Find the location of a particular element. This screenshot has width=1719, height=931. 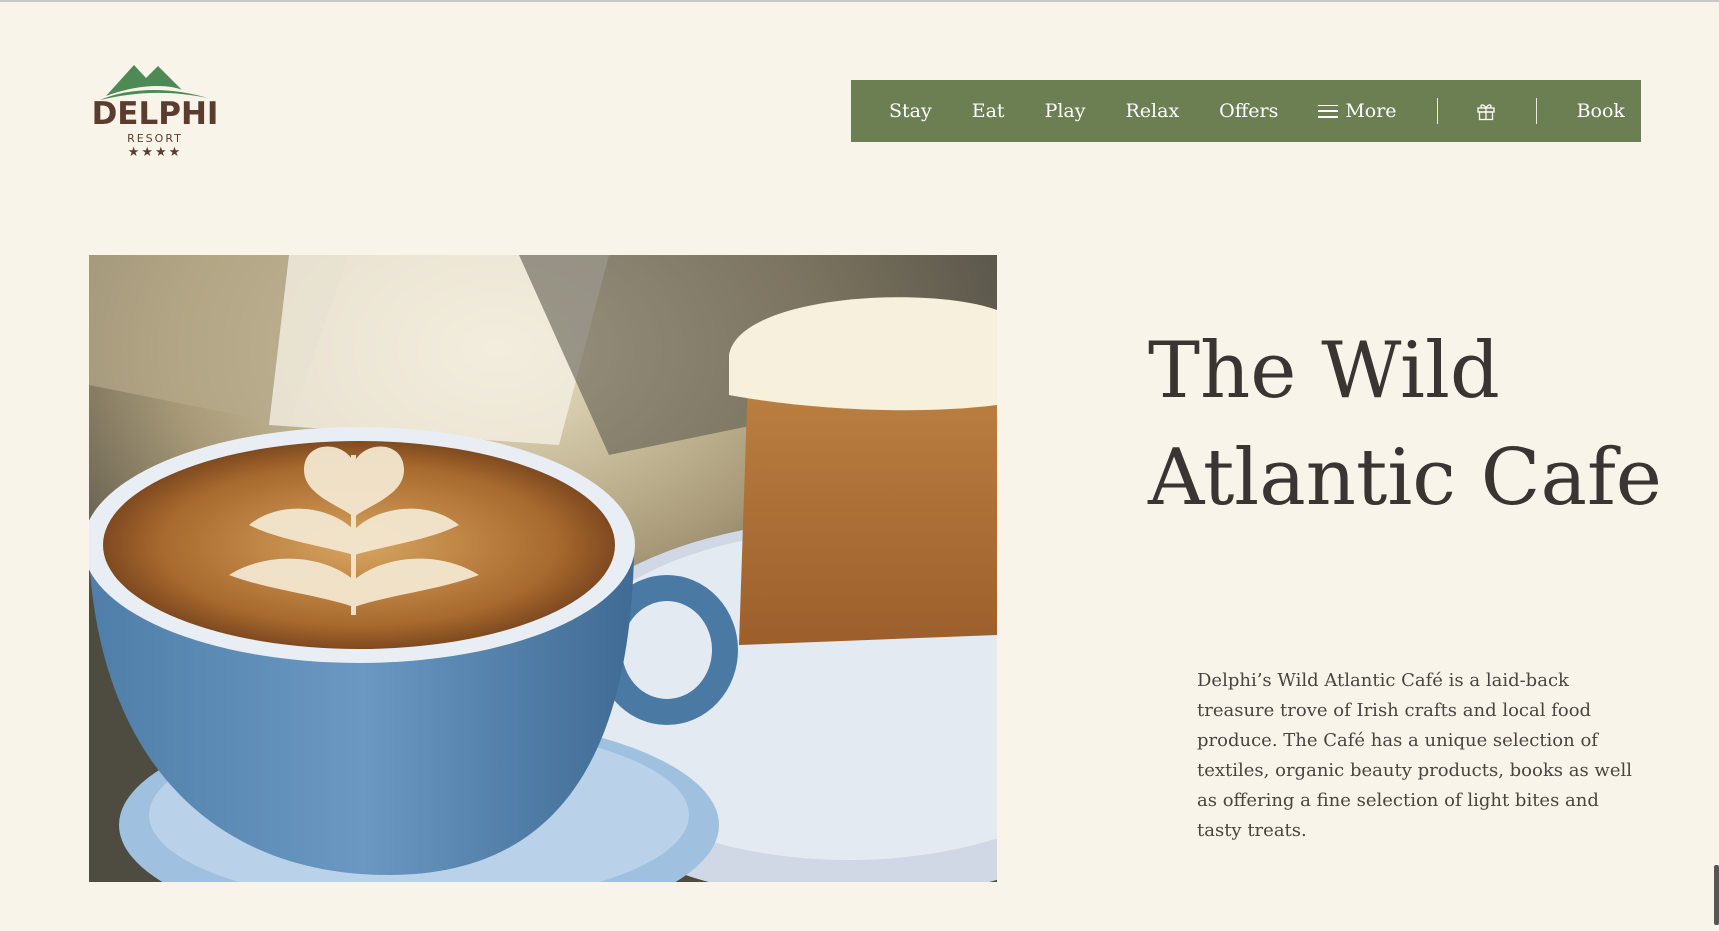

nav-more-button: More is located at coordinates (1357, 111).